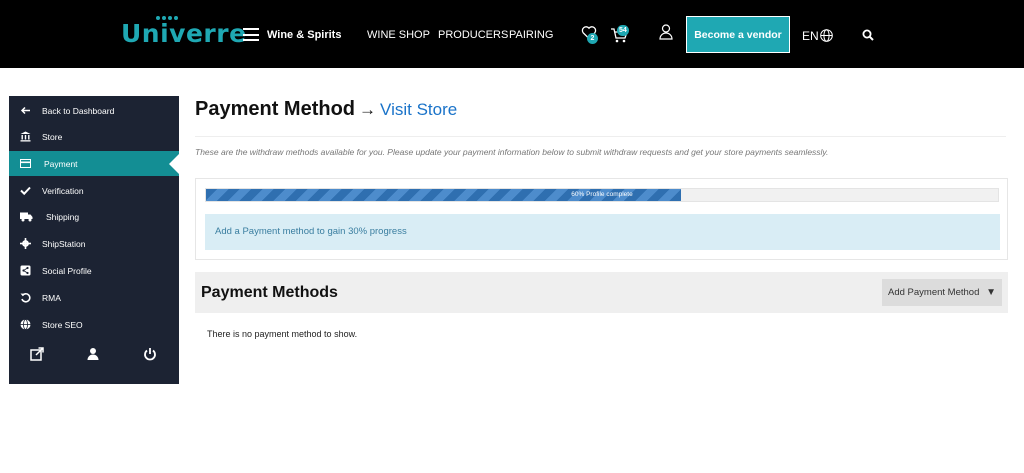 This screenshot has width=1024, height=473. I want to click on add-payment-method-dropdown: Add Payment Method ▼, so click(942, 292).